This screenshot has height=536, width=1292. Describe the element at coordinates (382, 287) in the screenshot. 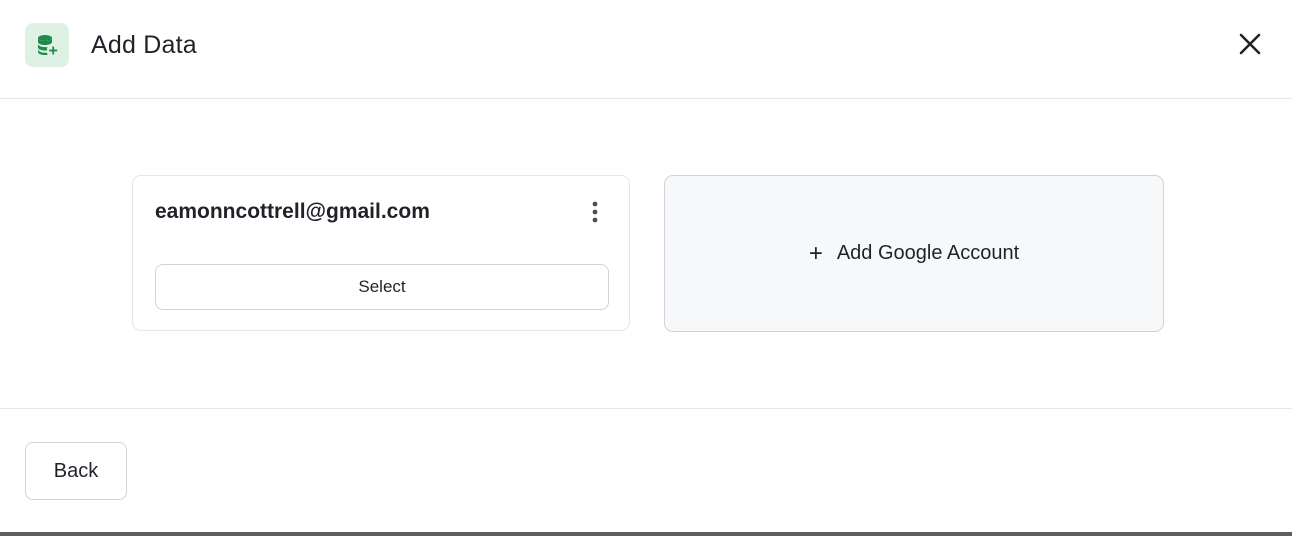

I see `select-button: Select` at that location.